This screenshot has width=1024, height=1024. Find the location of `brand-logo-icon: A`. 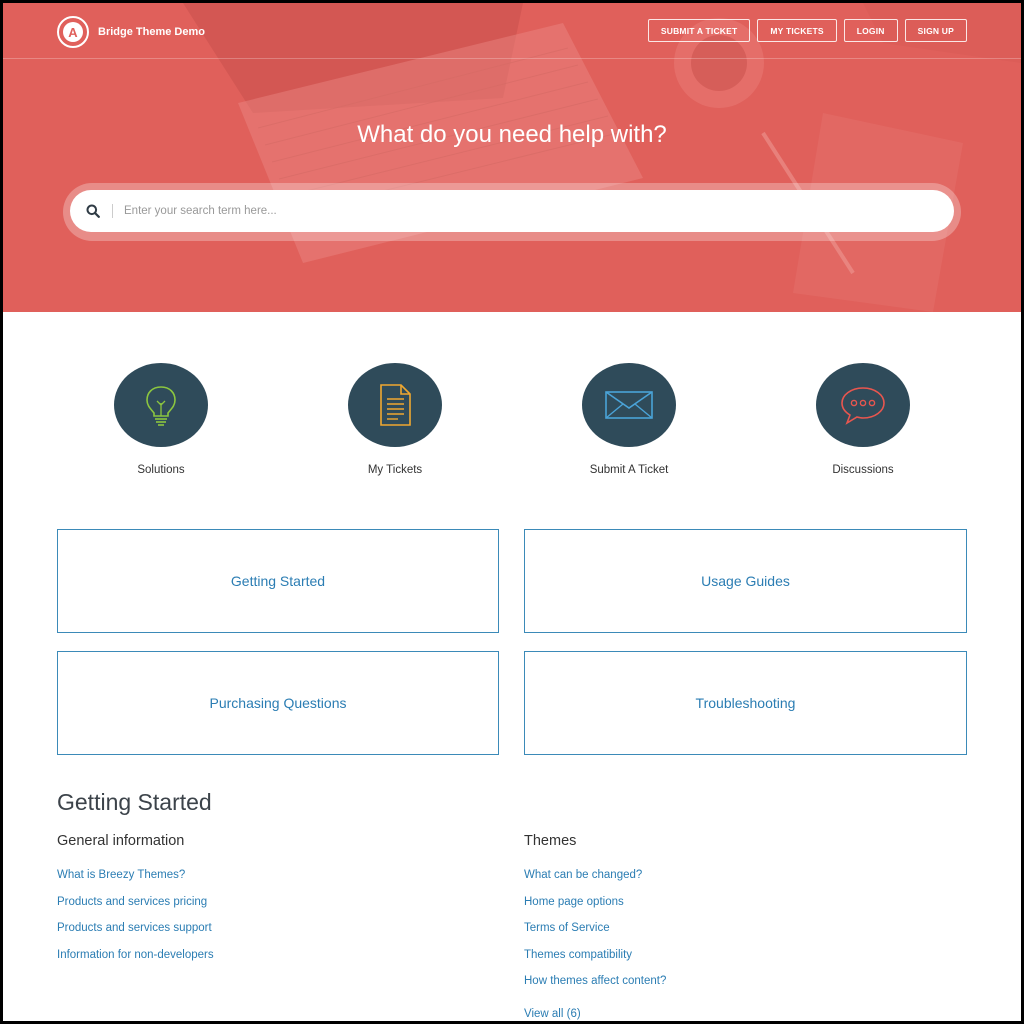

brand-logo-icon: A is located at coordinates (73, 32).